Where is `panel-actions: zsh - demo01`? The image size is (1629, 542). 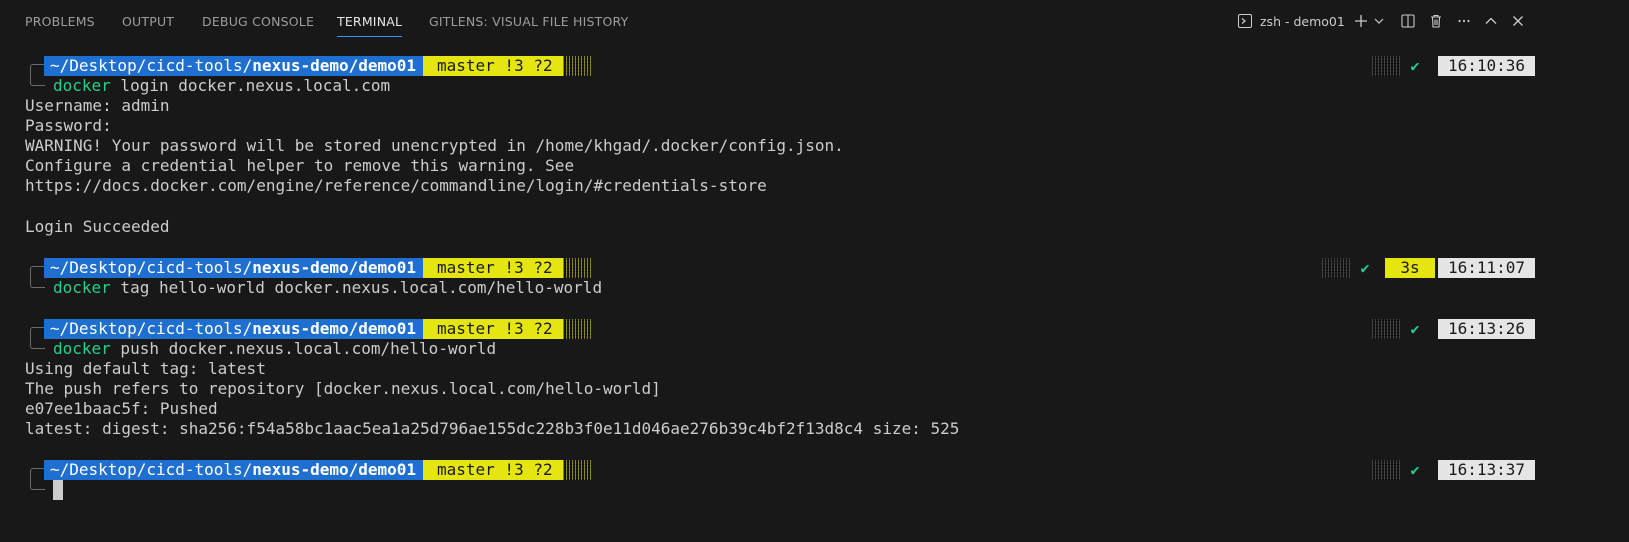
panel-actions: zsh - demo01 is located at coordinates (1429, 21).